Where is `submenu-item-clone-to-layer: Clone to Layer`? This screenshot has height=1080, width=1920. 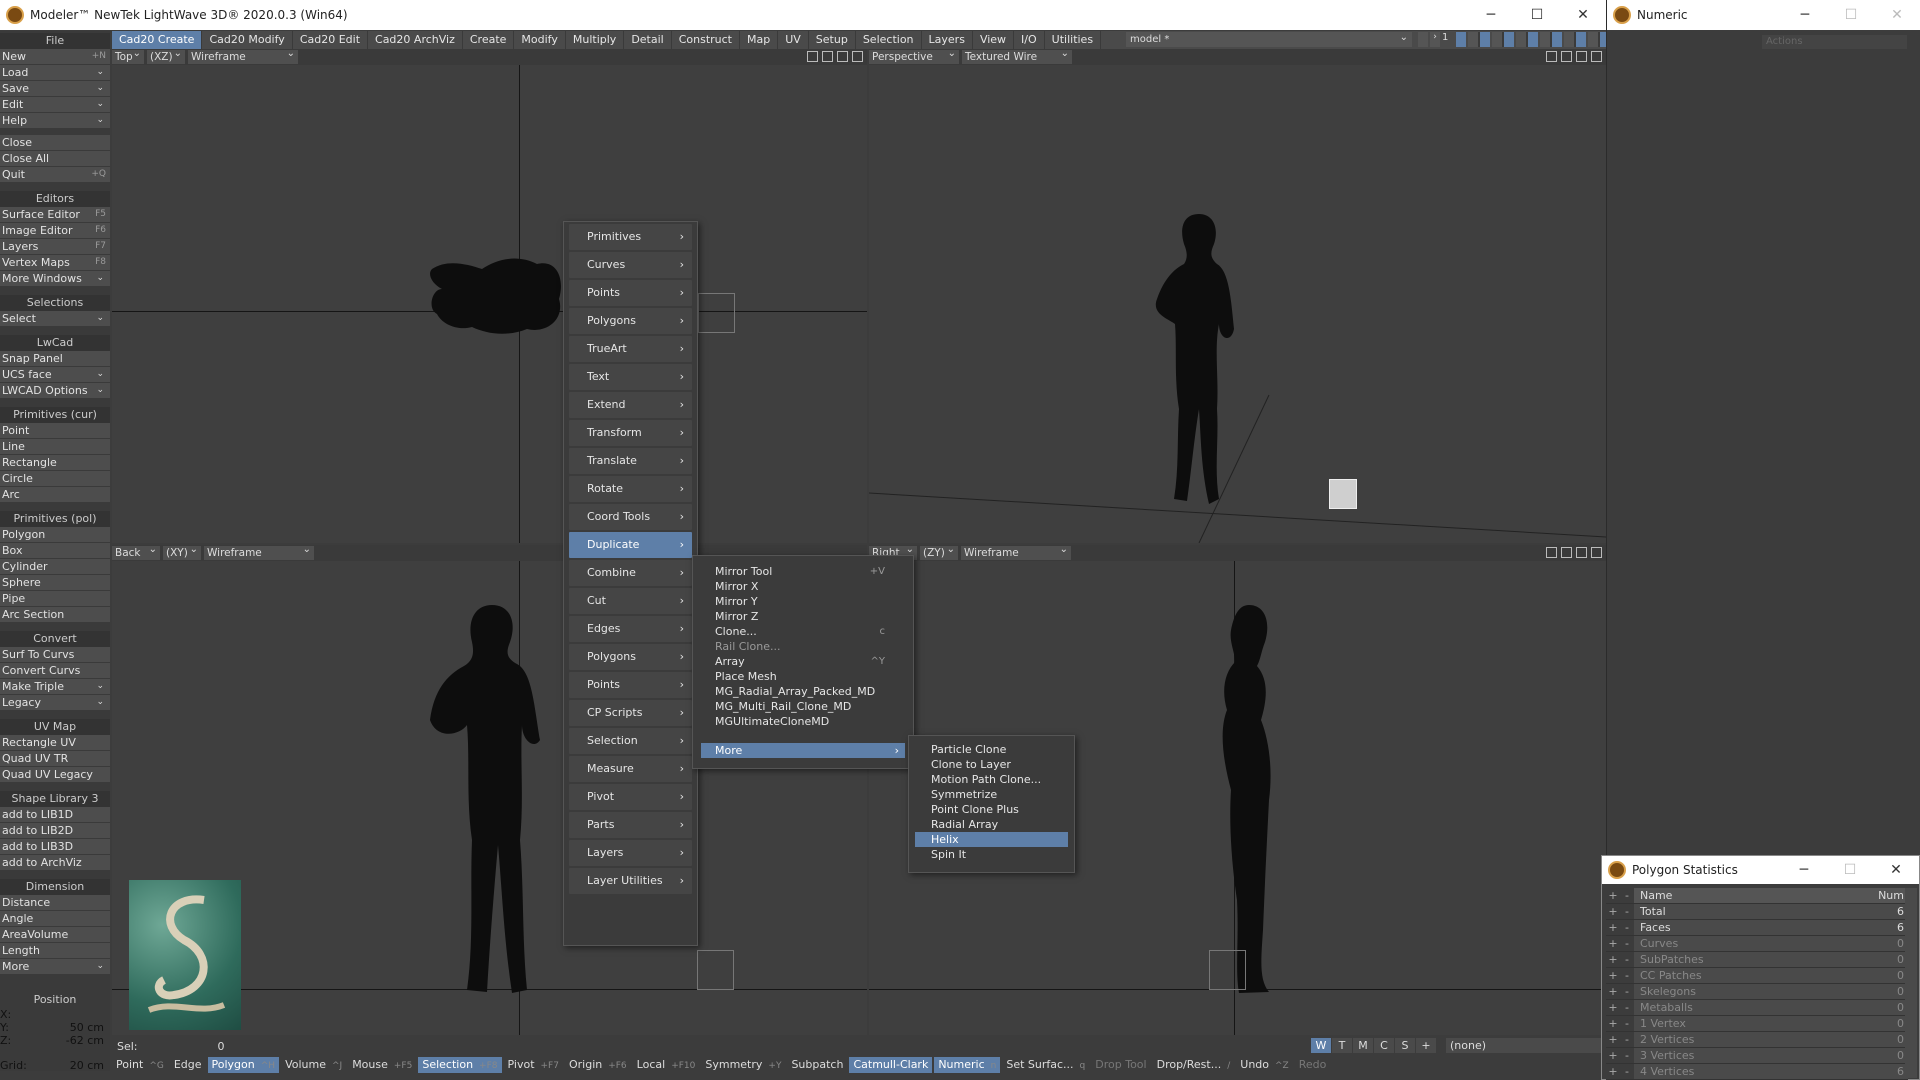
submenu-item-clone-to-layer: Clone to Layer is located at coordinates (991, 764).